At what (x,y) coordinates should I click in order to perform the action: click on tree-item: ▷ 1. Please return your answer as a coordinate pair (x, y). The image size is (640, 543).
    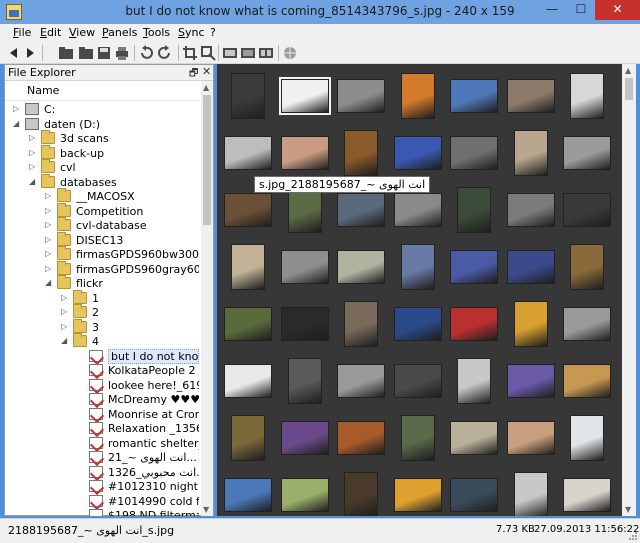
    Looking at the image, I should click on (103, 298).